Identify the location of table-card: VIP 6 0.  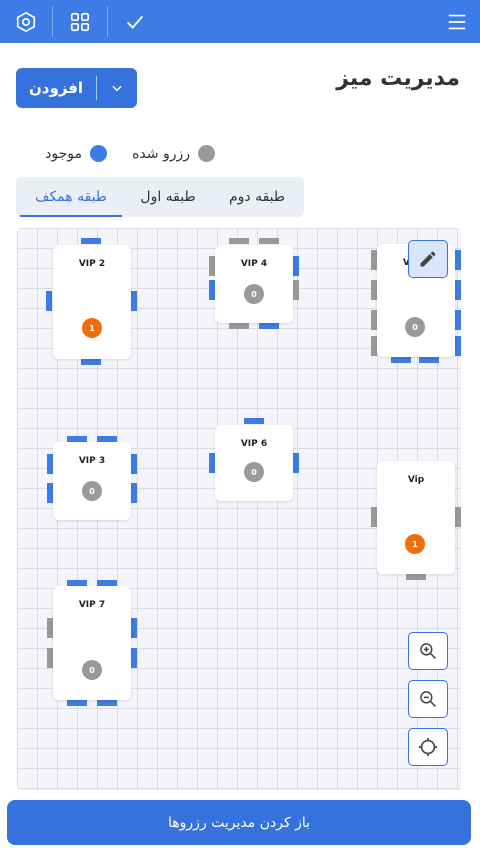
(254, 463).